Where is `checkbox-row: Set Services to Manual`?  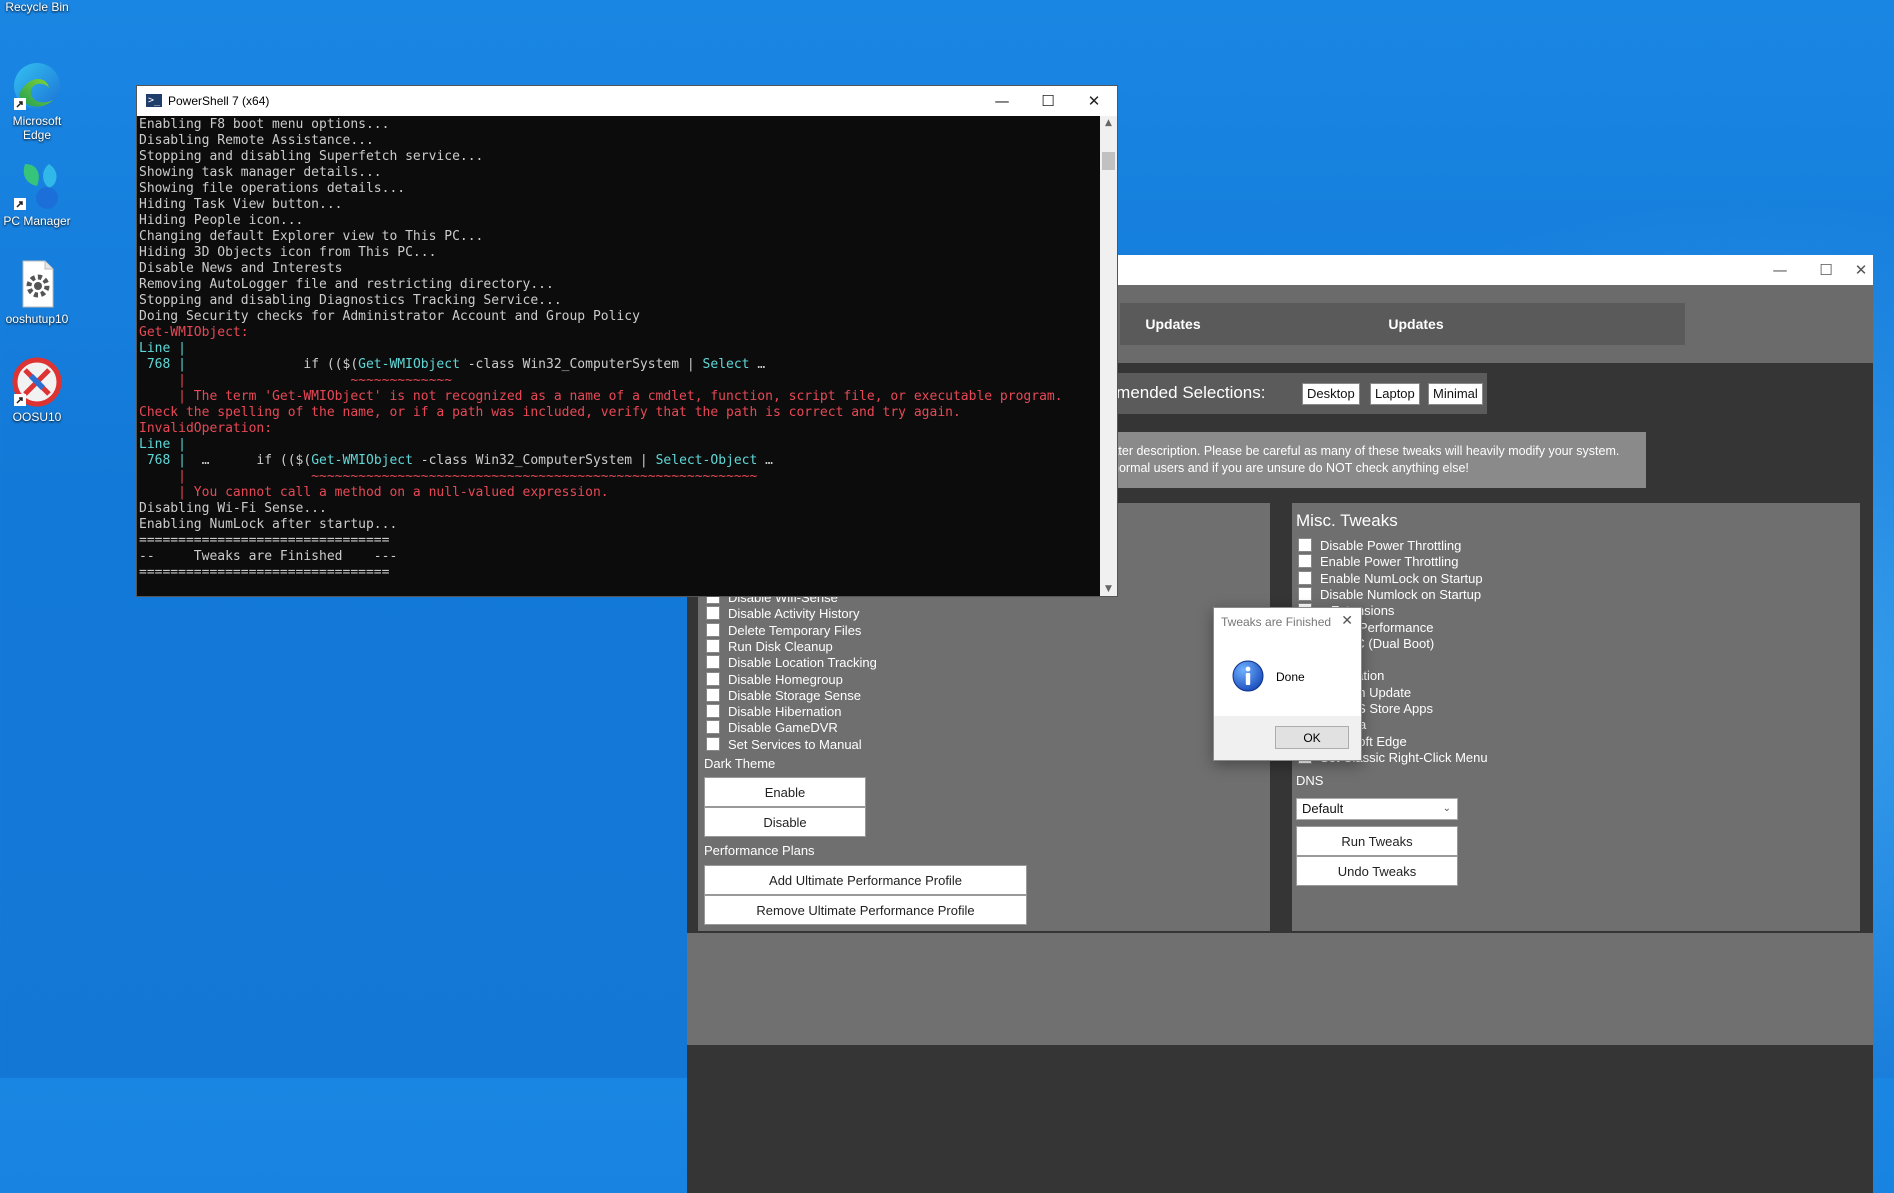 checkbox-row: Set Services to Manual is located at coordinates (784, 744).